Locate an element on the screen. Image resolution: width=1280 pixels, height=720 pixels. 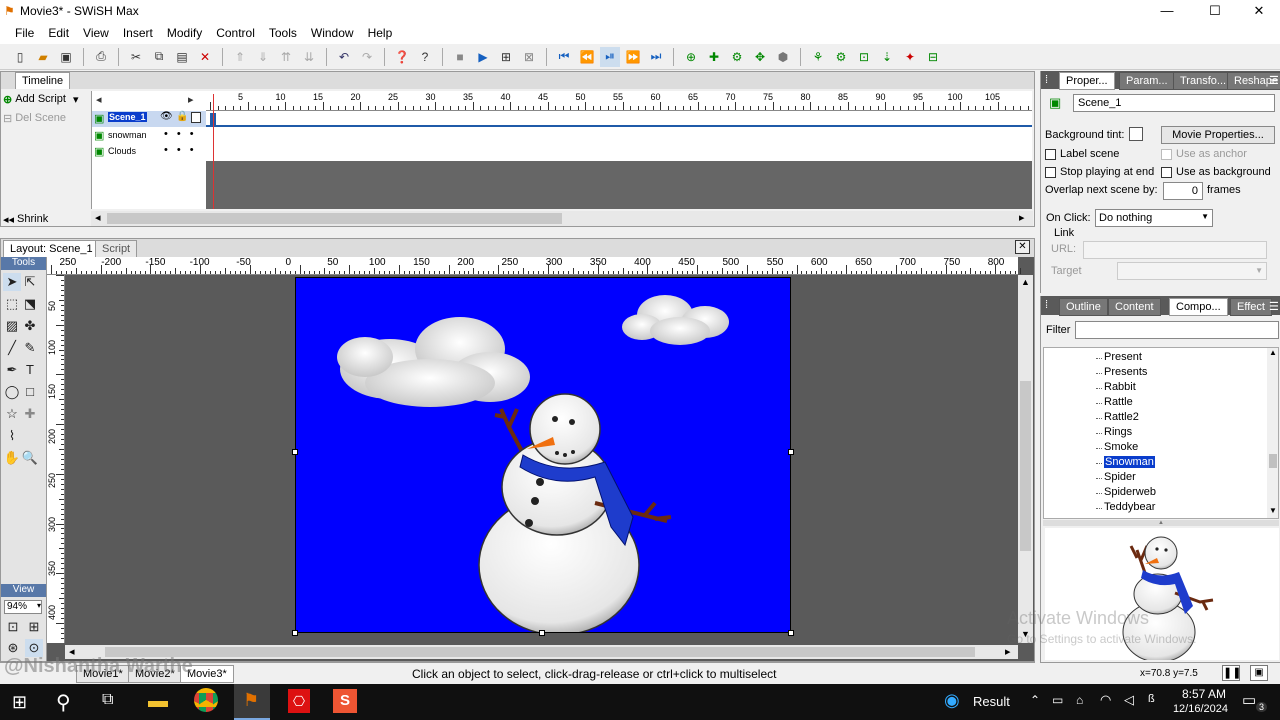
zoom-select: 94% ▾ is located at coordinates (23, 607).